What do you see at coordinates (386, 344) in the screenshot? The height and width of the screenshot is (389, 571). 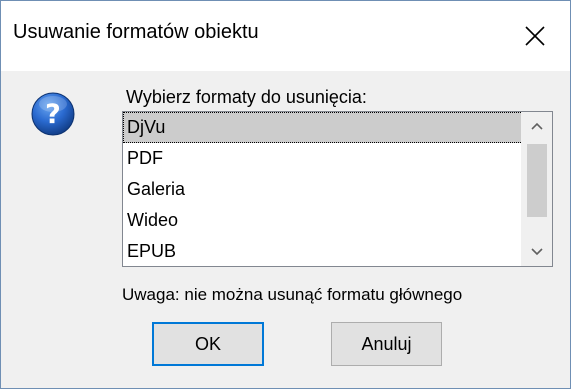 I see `cancel-button: Anuluj` at bounding box center [386, 344].